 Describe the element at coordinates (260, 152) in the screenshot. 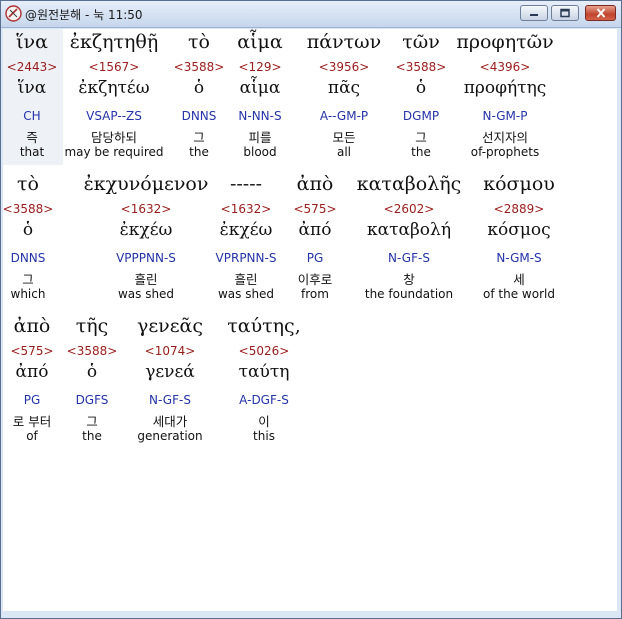

I see `english-gloss: blood` at that location.